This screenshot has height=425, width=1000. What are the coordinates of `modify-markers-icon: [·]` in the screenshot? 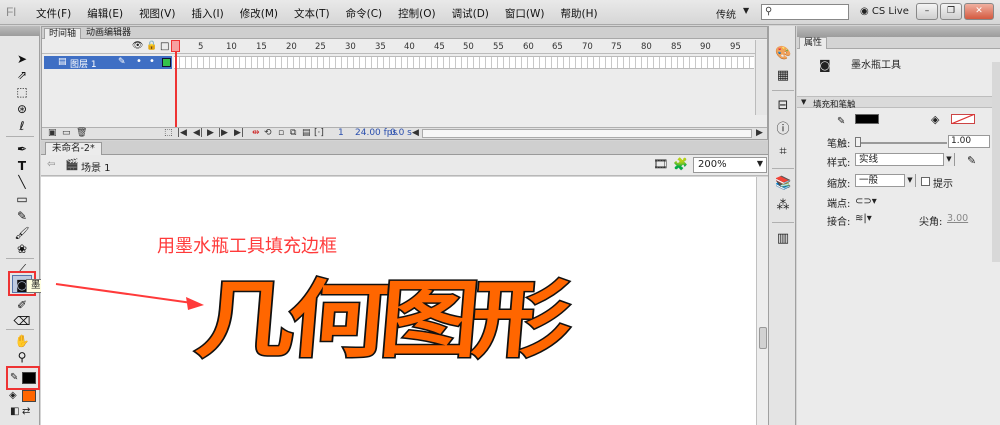 It's located at (319, 133).